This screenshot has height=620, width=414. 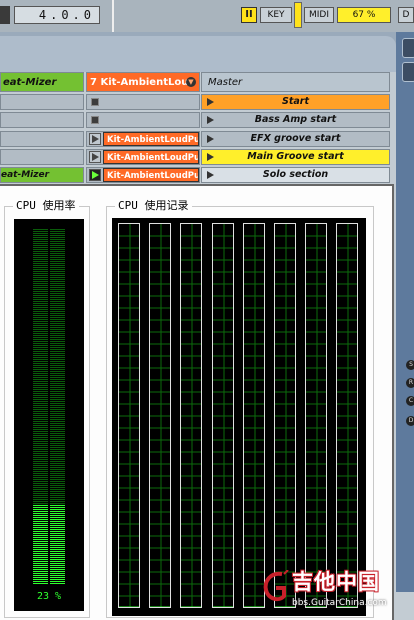 What do you see at coordinates (410, 421) in the screenshot?
I see `side-dot-d: D` at bounding box center [410, 421].